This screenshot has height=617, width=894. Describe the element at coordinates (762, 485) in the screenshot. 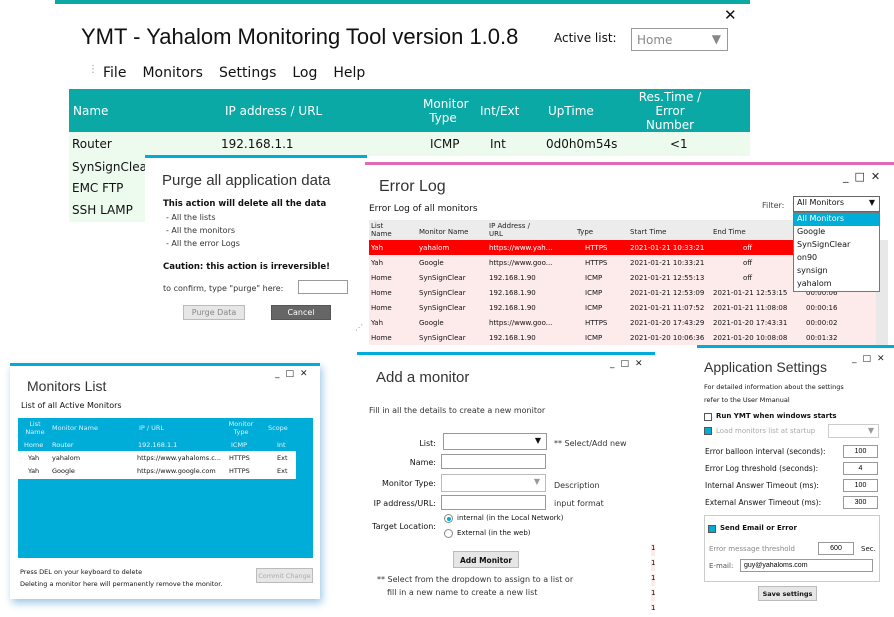

I see `setting-label: Internal Answer Timeout (ms):` at that location.